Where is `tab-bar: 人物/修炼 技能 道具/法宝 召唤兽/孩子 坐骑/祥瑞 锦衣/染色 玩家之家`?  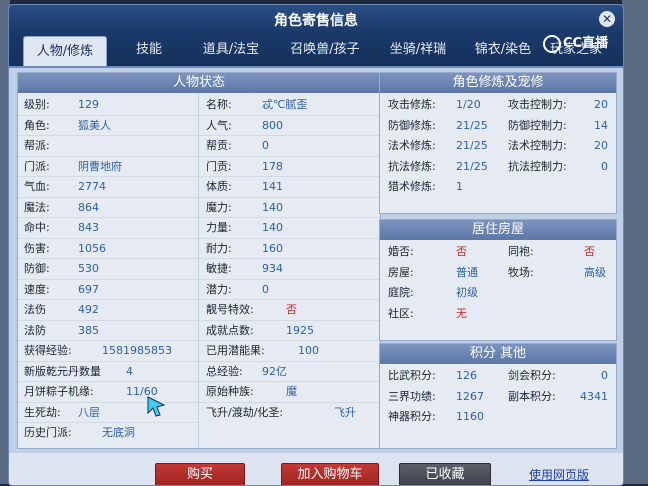
tab-bar: 人物/修炼 技能 道具/法宝 召唤兽/孩子 坐骑/祥瑞 锦衣/染色 玩家之家 is located at coordinates (316, 50).